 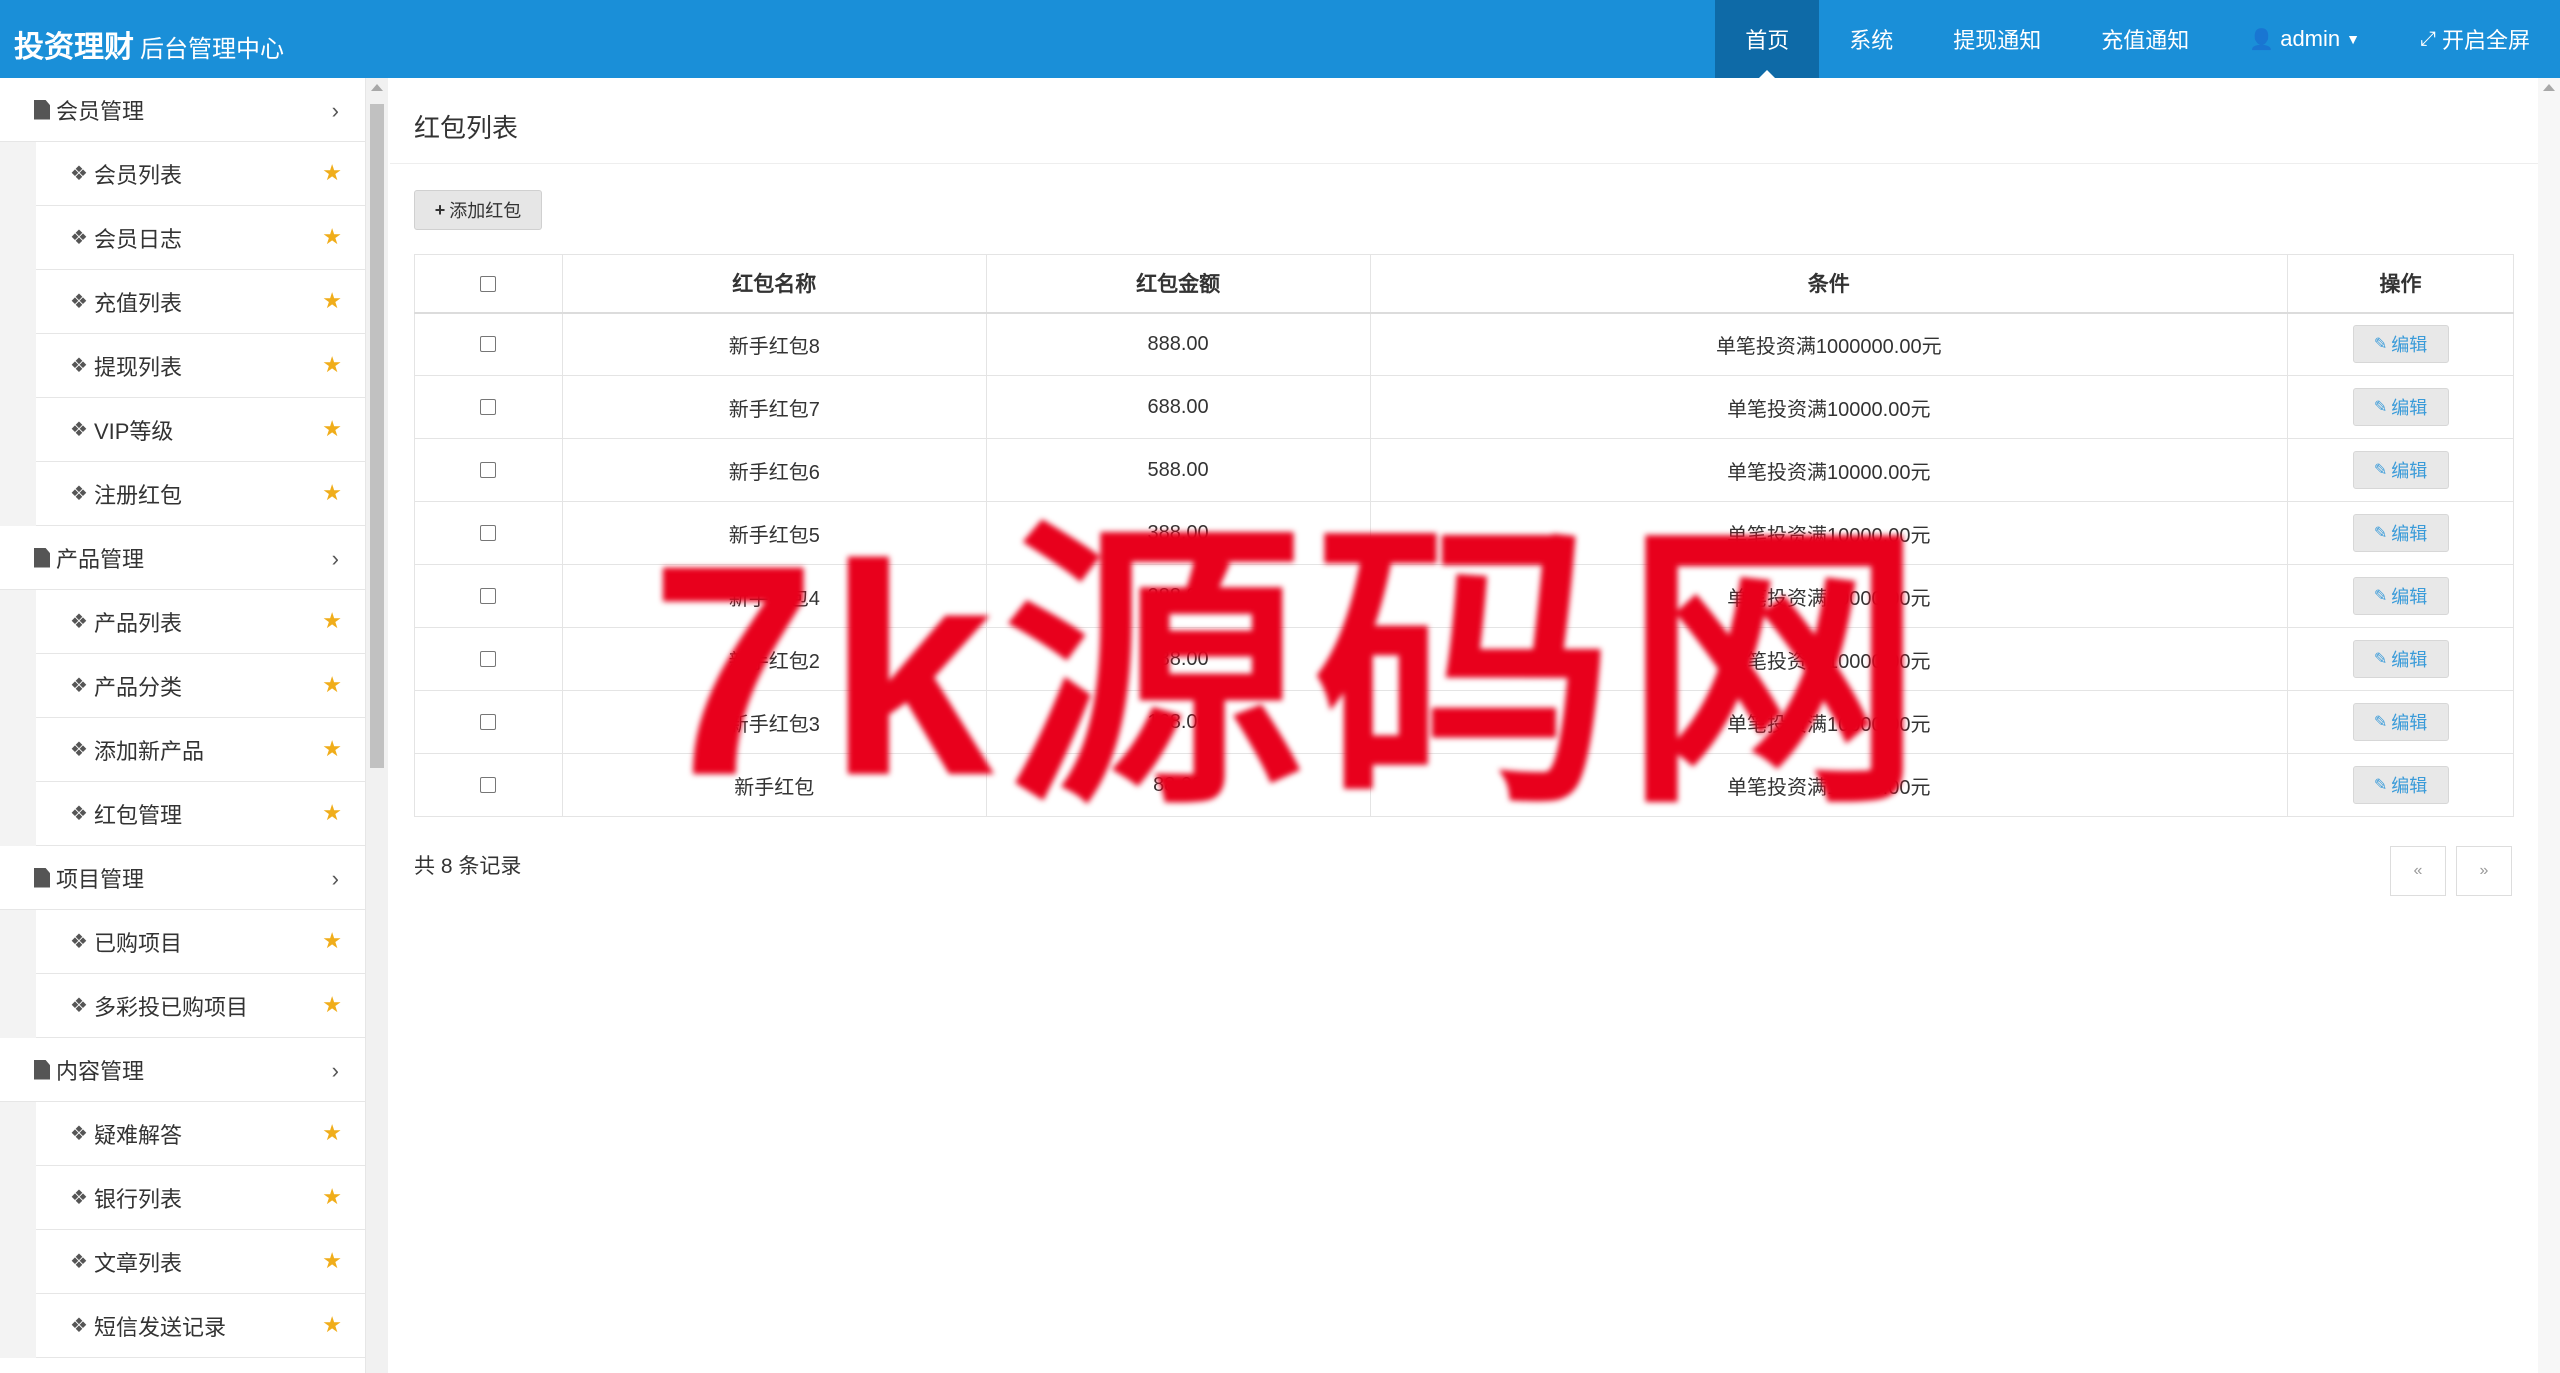 I want to click on cell-name: 新手红包, so click(x=774, y=785).